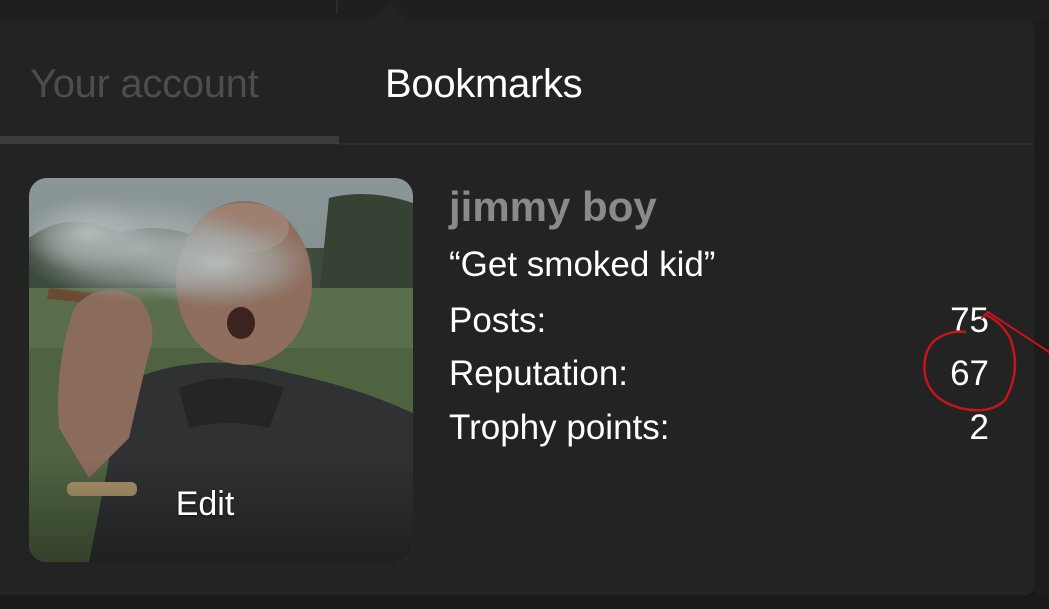 This screenshot has width=1049, height=609. Describe the element at coordinates (169, 140) in the screenshot. I see `tab-indicator` at that location.